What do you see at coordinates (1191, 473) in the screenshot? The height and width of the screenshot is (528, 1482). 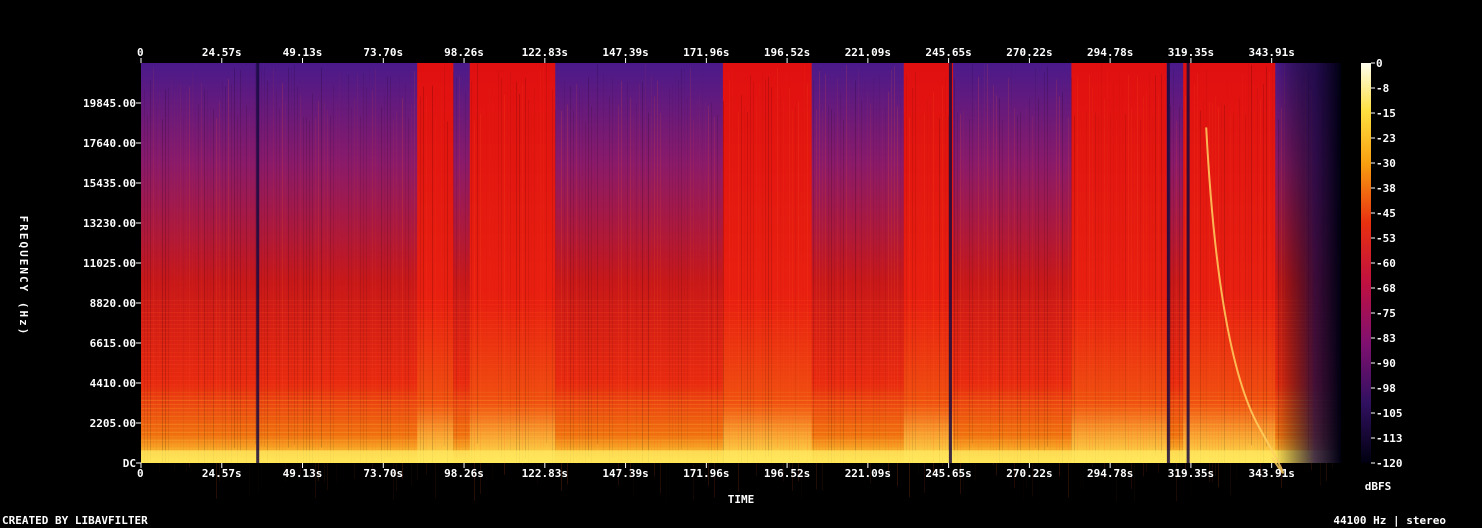 I see `x-tick-bottom-label: 319.35s` at bounding box center [1191, 473].